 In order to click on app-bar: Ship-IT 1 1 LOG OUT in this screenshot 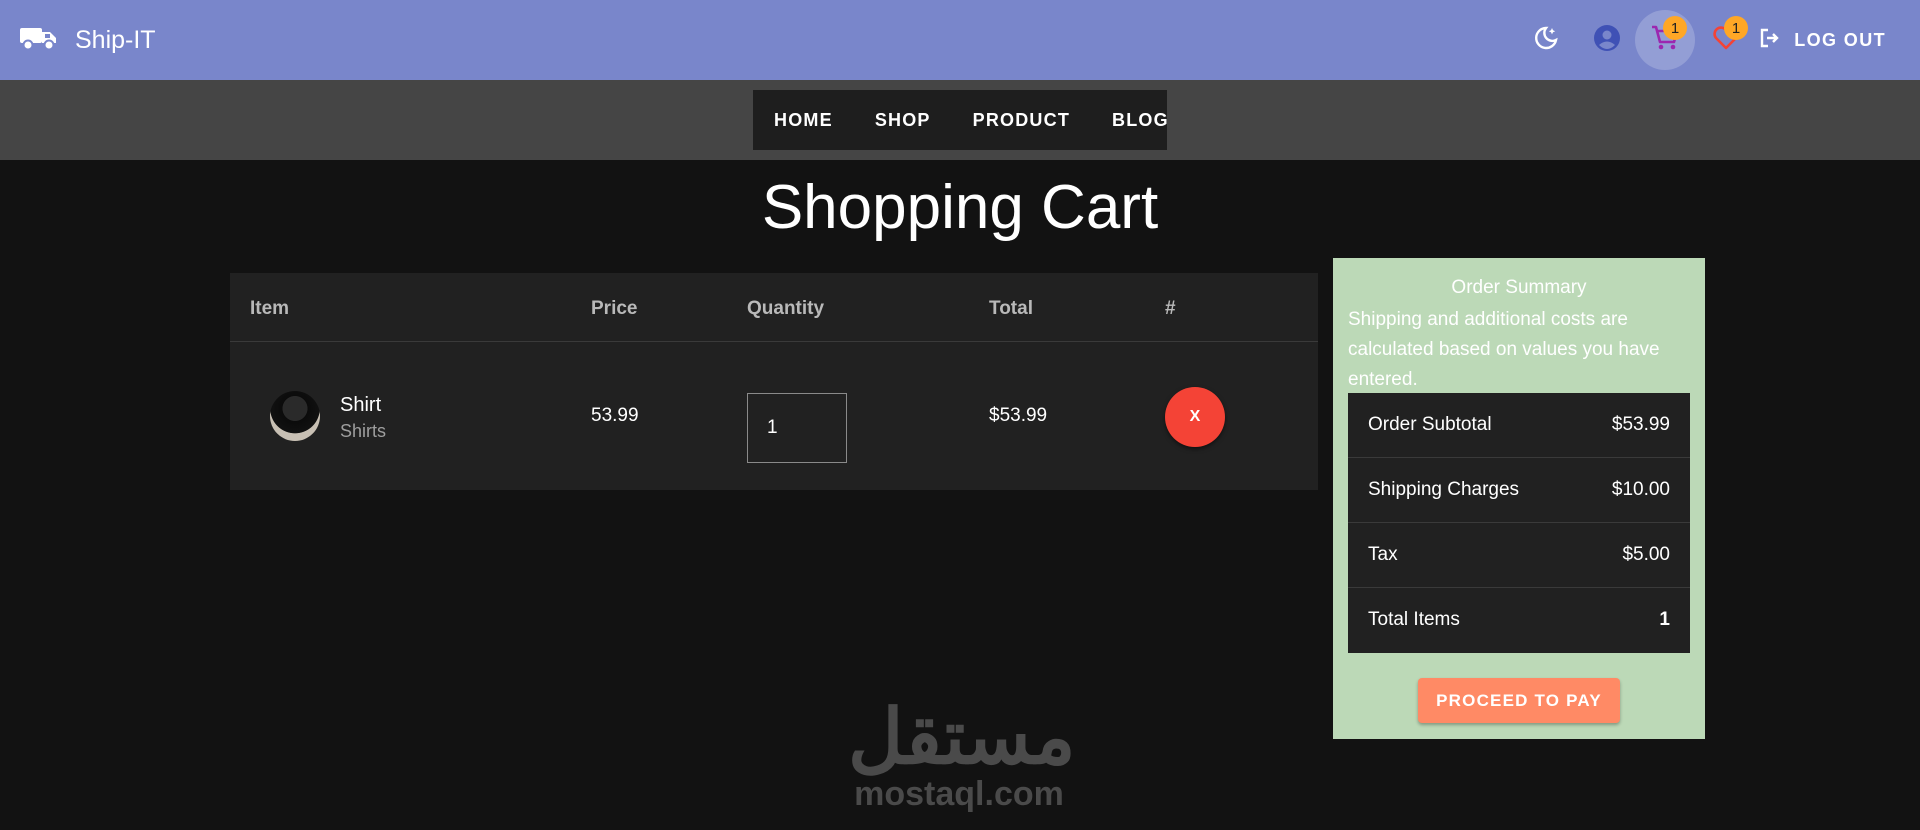, I will do `click(960, 40)`.